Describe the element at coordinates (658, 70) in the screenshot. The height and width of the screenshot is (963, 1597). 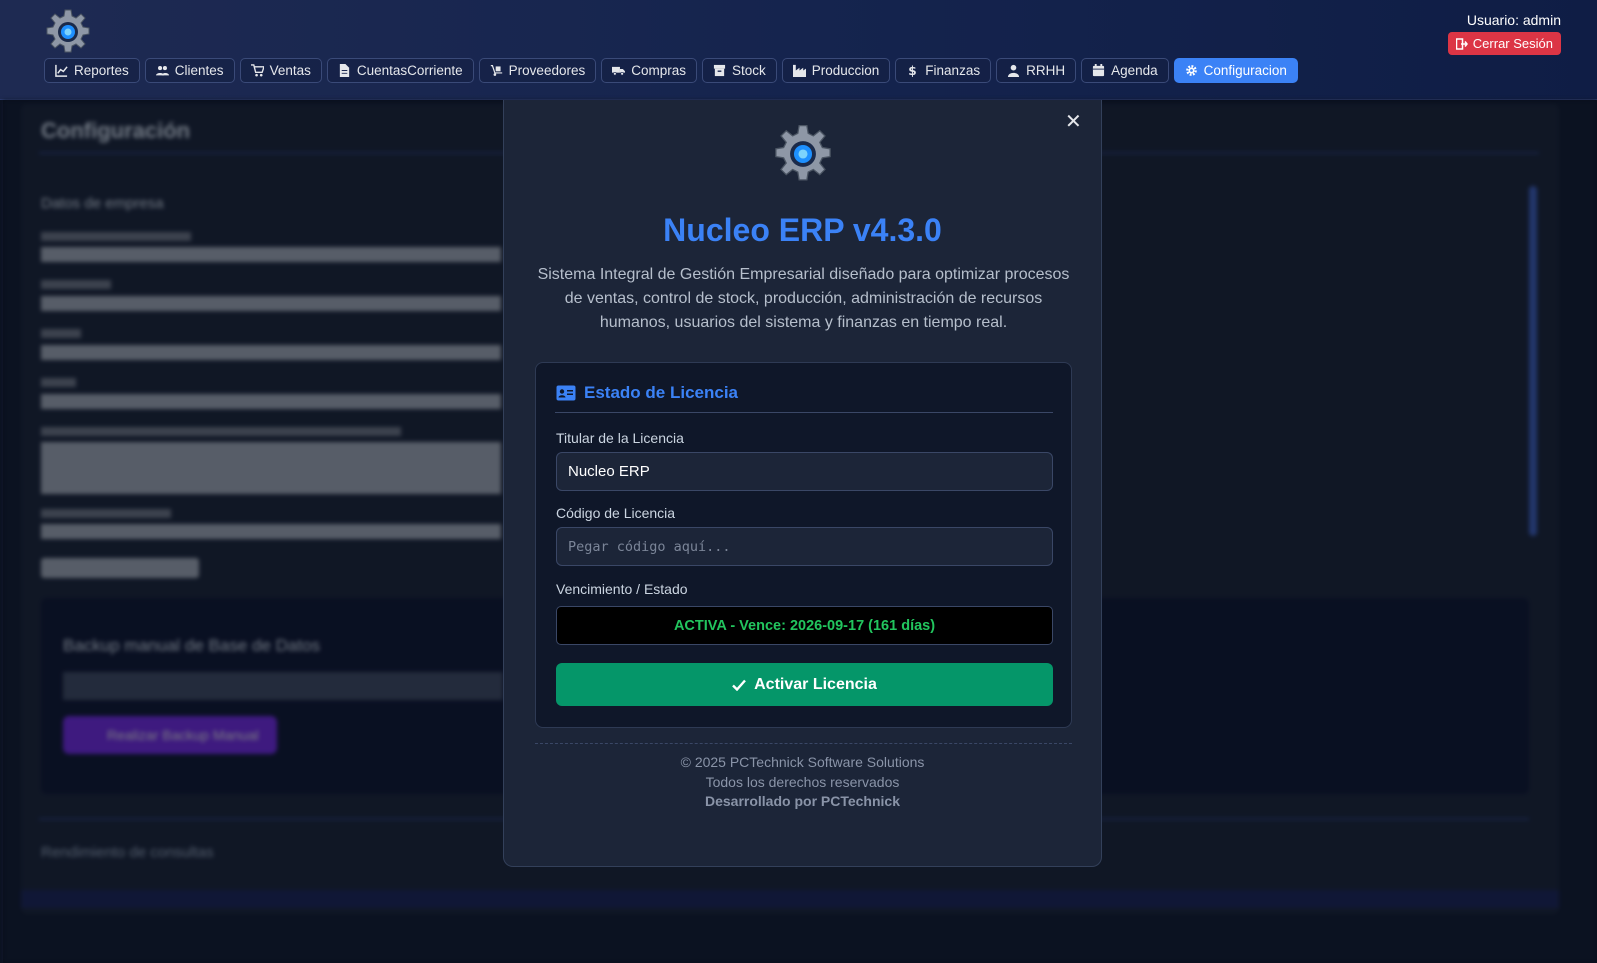
I see `nav-label: Compras` at that location.